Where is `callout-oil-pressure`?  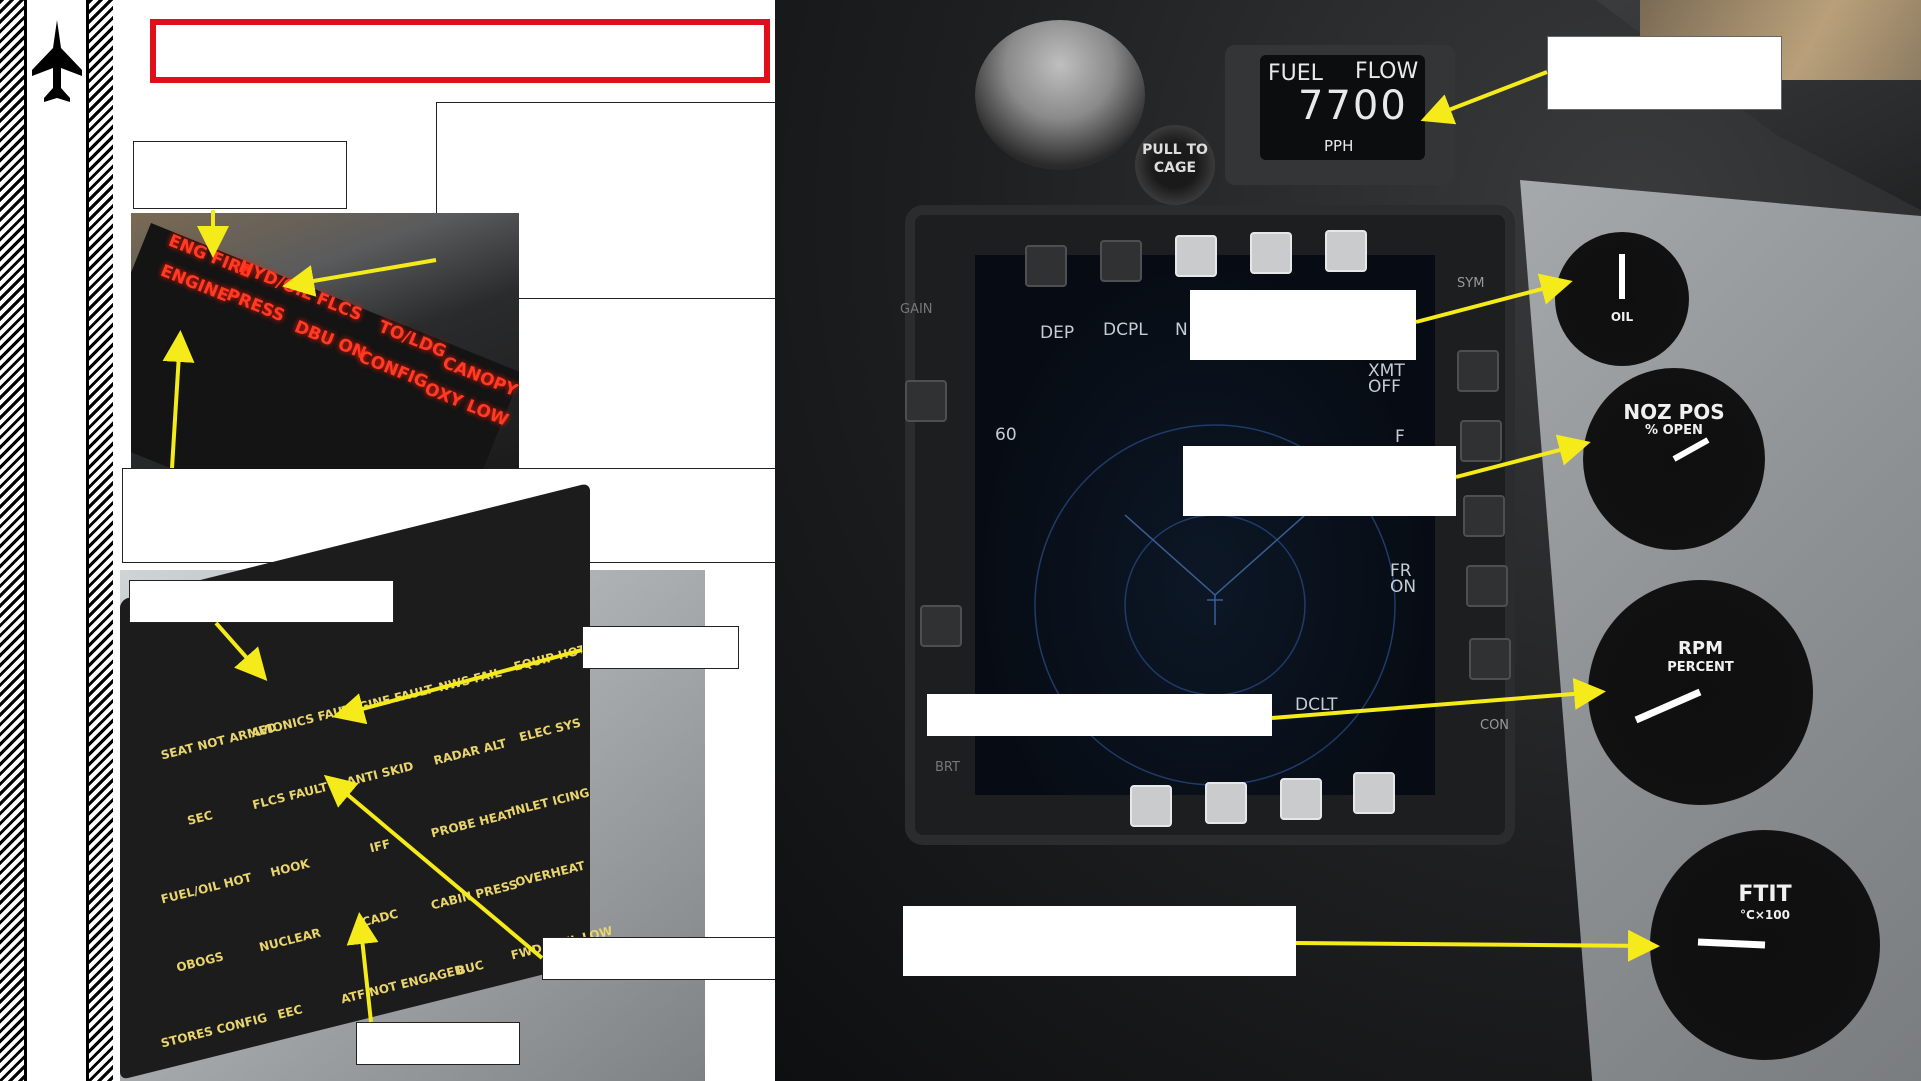
callout-oil-pressure is located at coordinates (1303, 325).